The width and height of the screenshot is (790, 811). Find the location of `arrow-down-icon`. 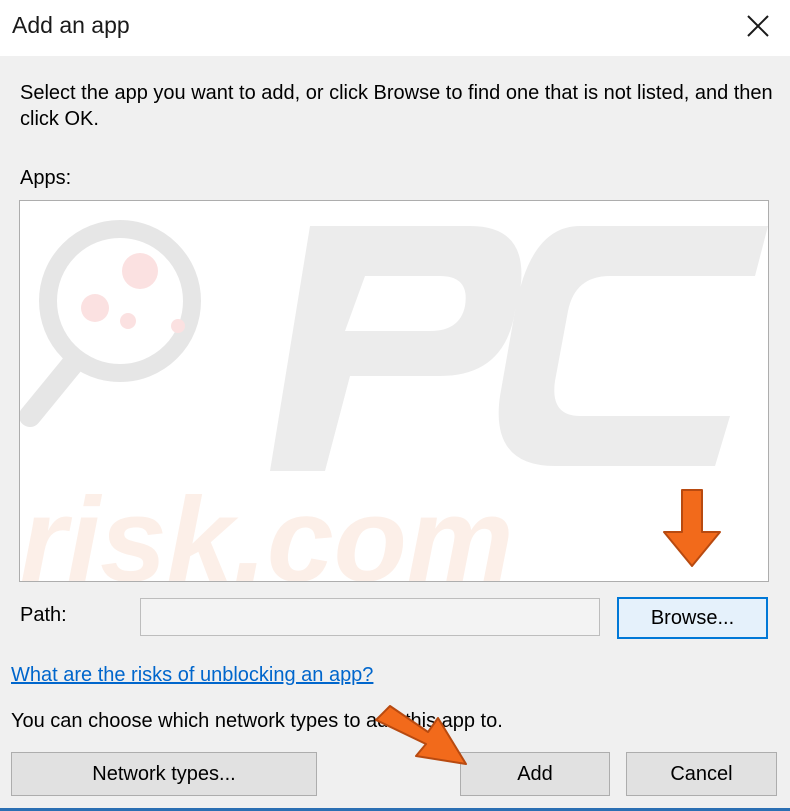

arrow-down-icon is located at coordinates (692, 528).